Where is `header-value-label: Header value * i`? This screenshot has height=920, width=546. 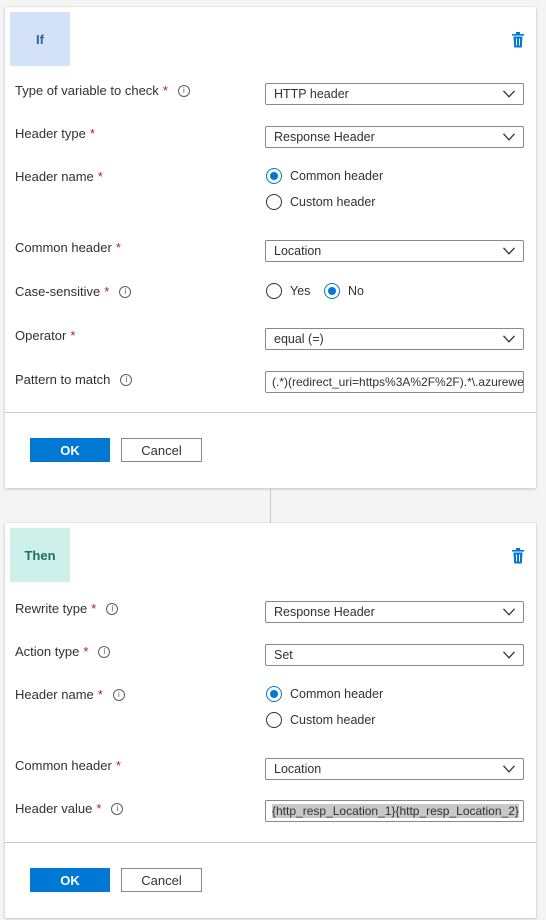
header-value-label: Header value * i is located at coordinates (69, 808).